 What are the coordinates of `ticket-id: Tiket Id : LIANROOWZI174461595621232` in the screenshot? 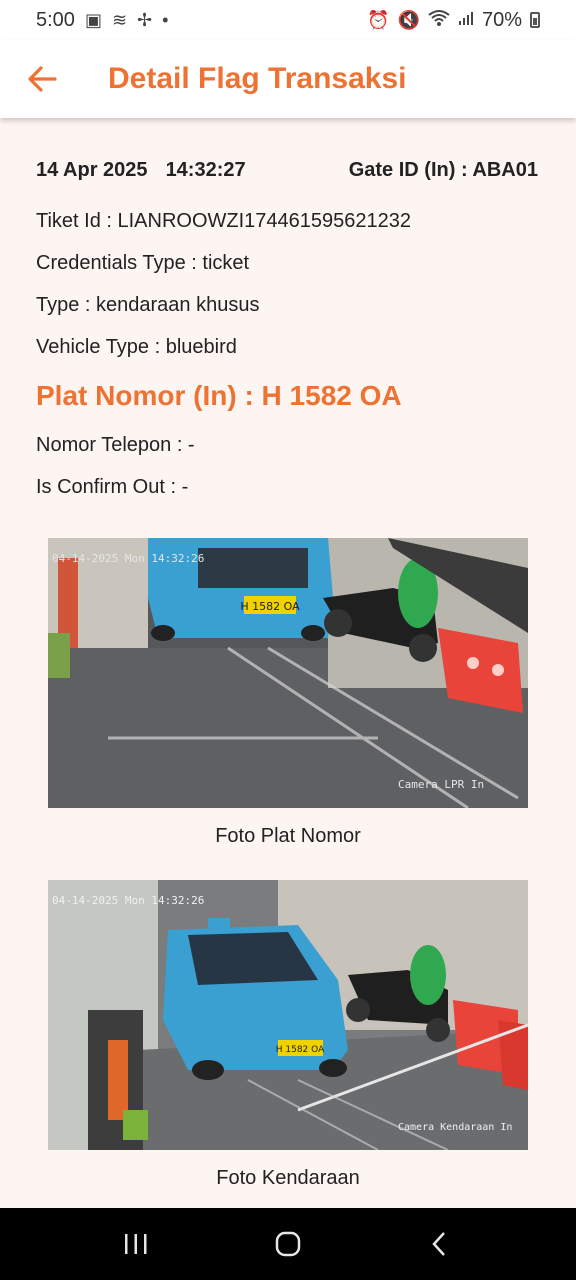 It's located at (224, 221).